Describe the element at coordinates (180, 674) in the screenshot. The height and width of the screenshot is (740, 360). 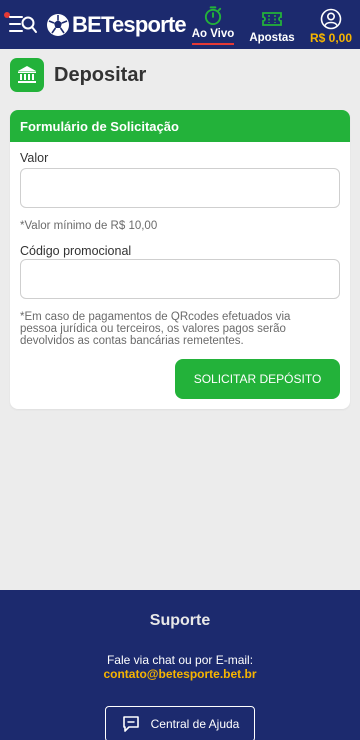
I see `support-email-link: contato@betesporte.bet.br` at that location.